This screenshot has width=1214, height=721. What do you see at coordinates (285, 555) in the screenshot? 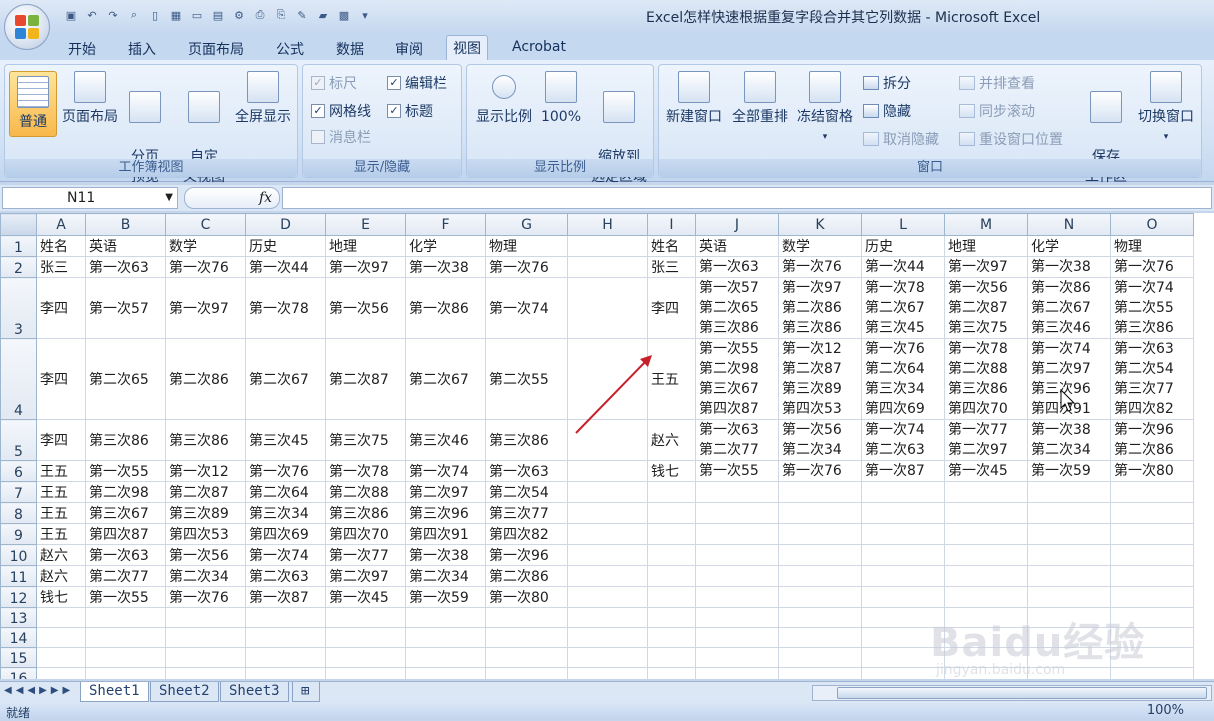
I see `cell: 第一次74` at bounding box center [285, 555].